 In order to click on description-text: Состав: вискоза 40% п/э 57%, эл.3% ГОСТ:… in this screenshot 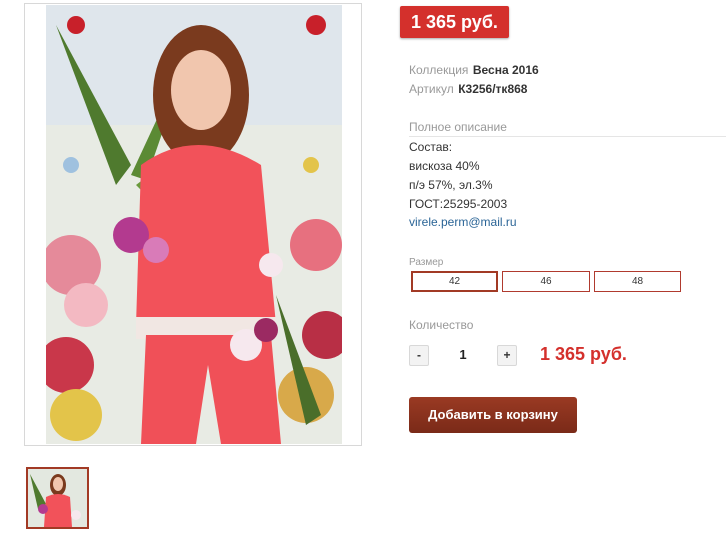, I will do `click(458, 176)`.